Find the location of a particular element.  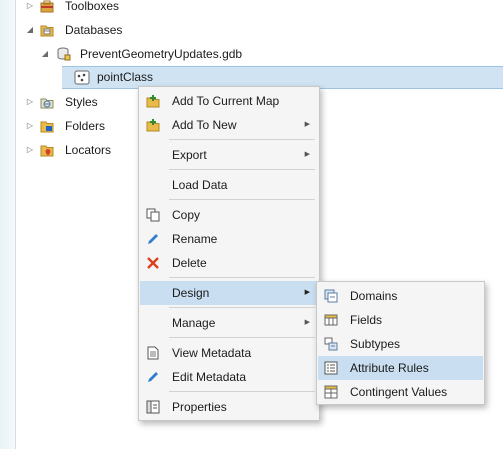

subtypes-icon is located at coordinates (331, 344).